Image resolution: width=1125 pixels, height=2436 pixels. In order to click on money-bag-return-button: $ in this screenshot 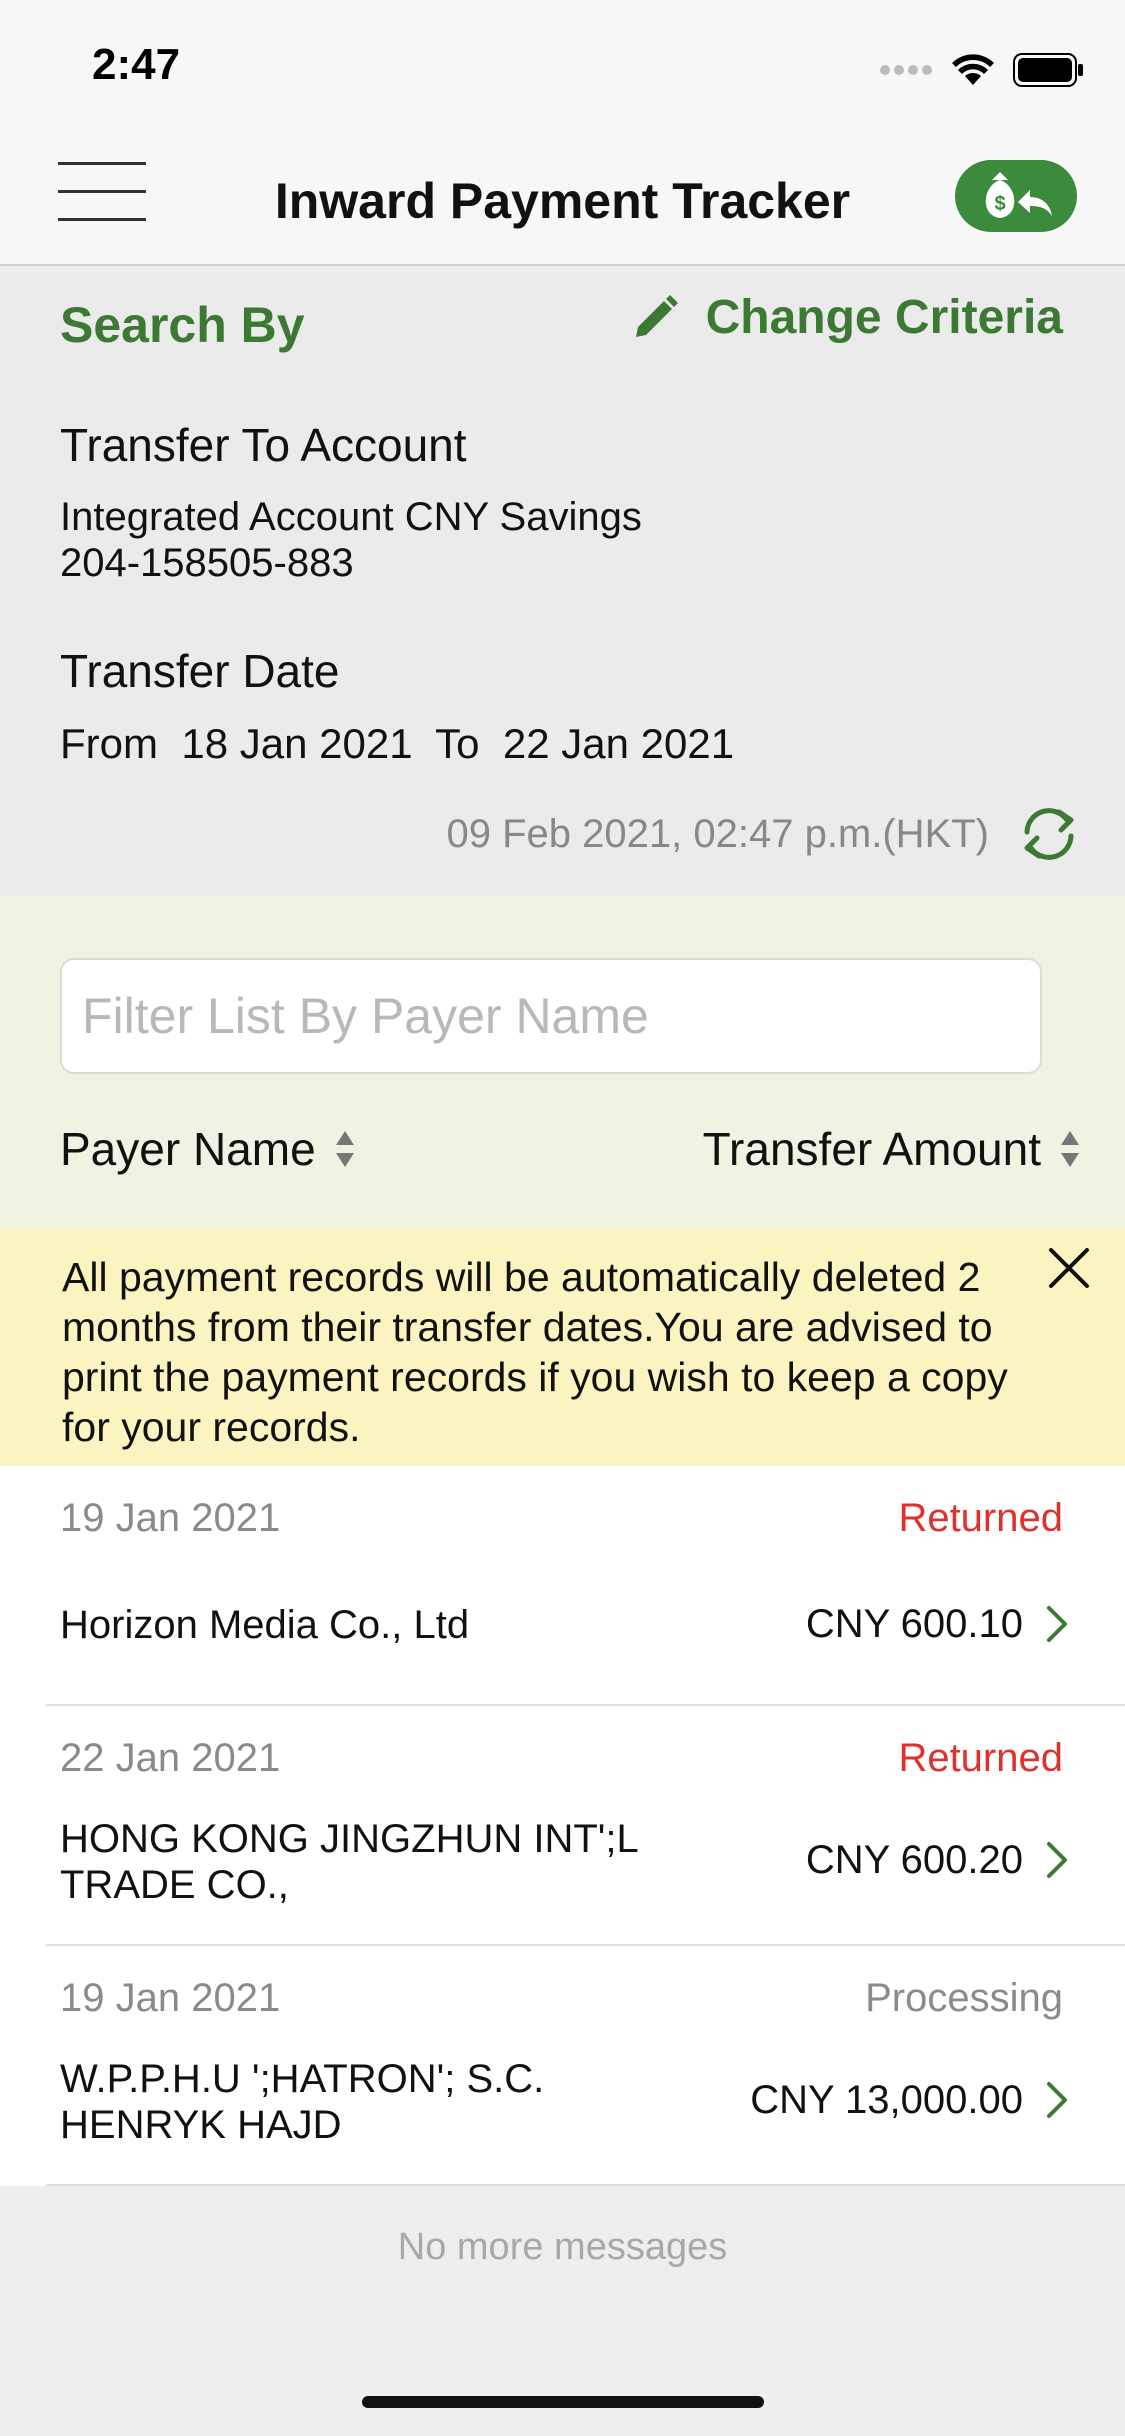, I will do `click(1016, 196)`.